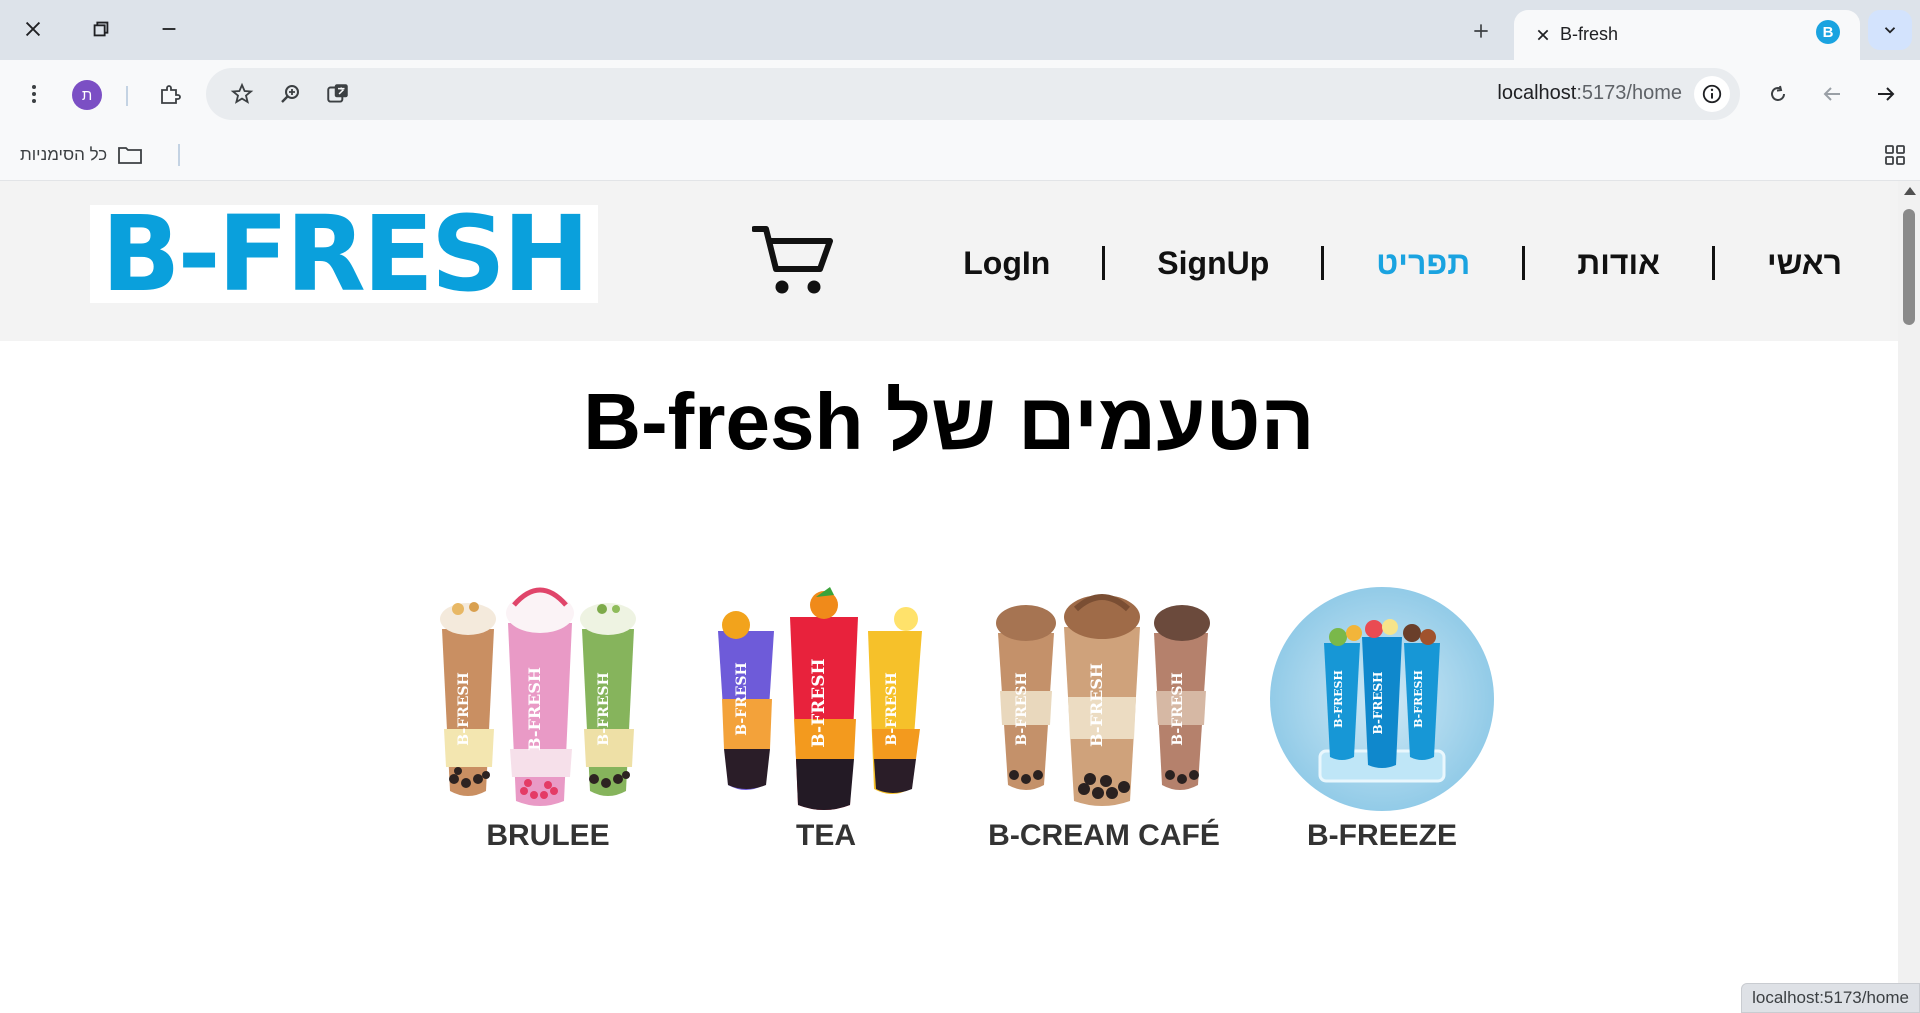  What do you see at coordinates (1589, 34) in the screenshot?
I see `tab-title: B-fresh` at bounding box center [1589, 34].